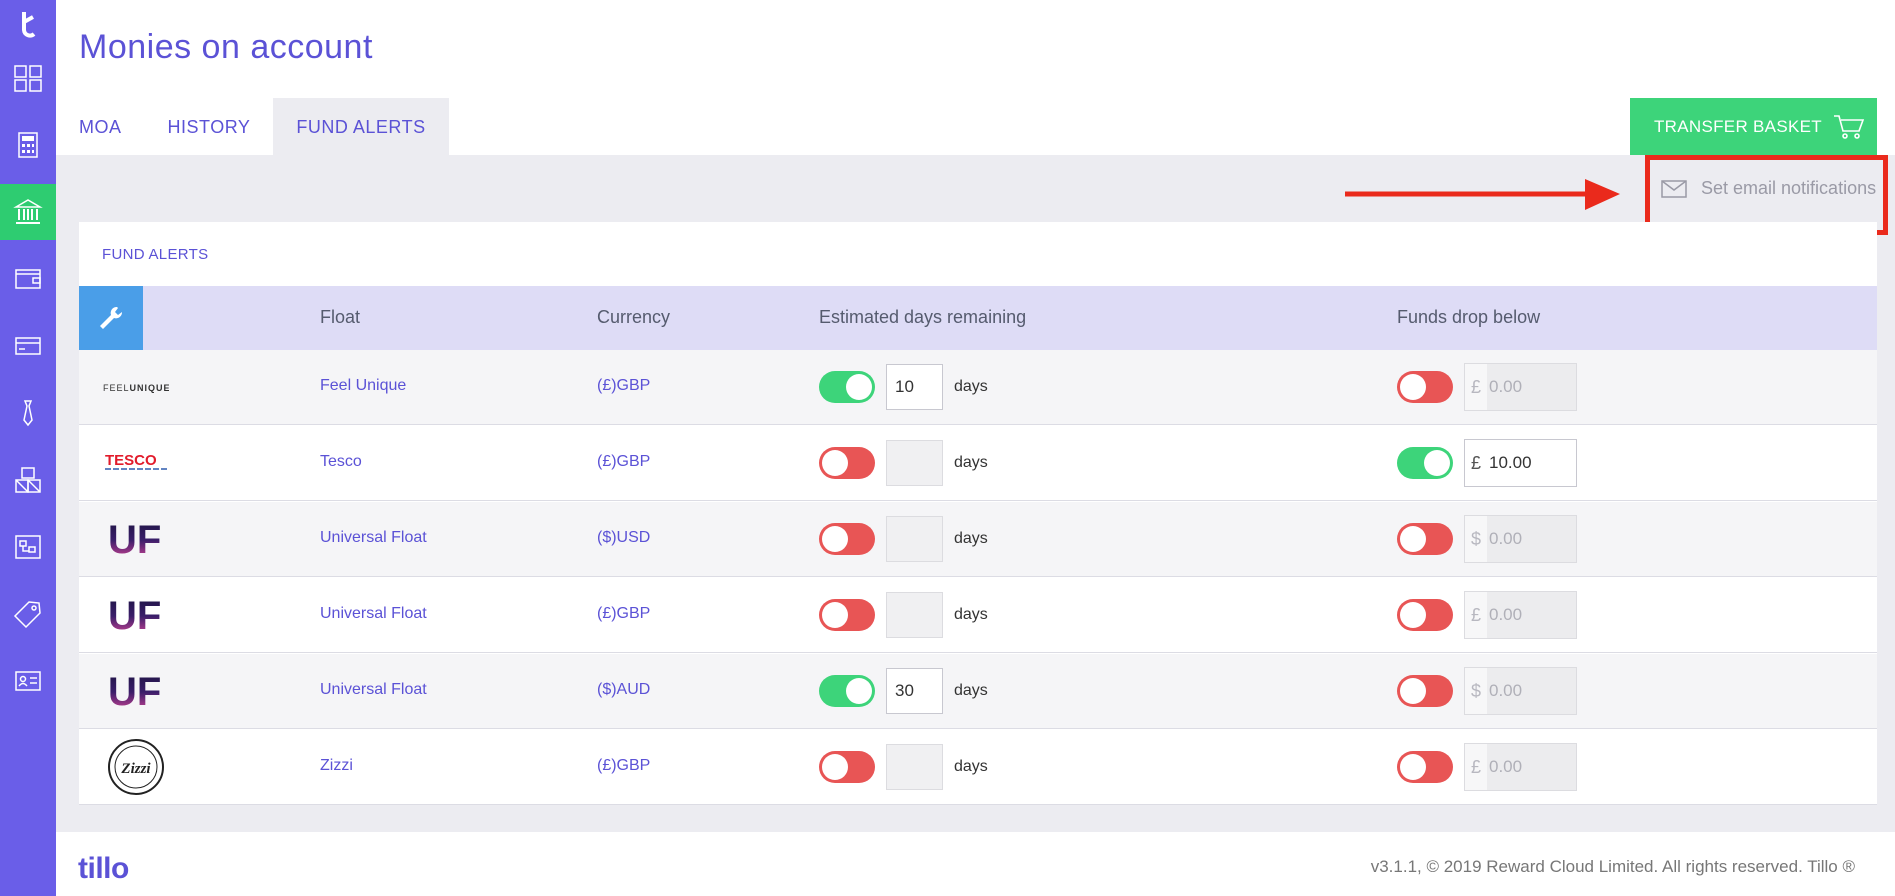  I want to click on table-row: FEELUNIQUE Feel Unique (£)GBP 10 days £0.00, so click(978, 387).